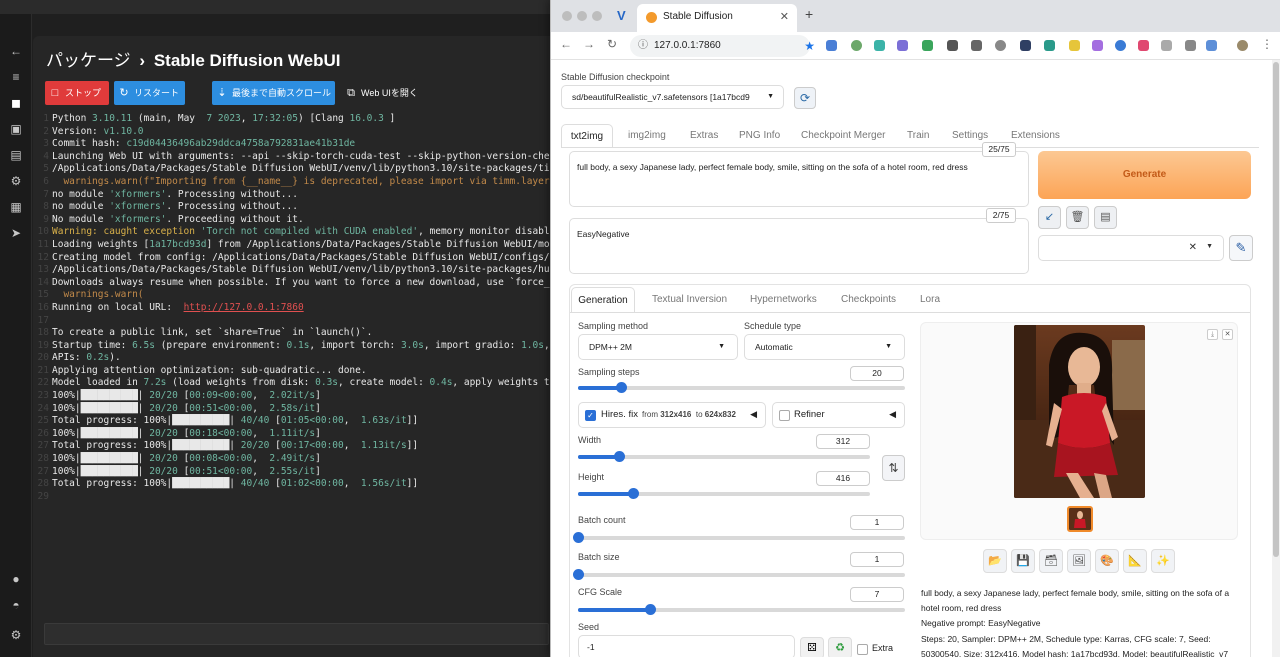 The width and height of the screenshot is (1280, 657). I want to click on zip-button: 🗃, so click(1051, 561).